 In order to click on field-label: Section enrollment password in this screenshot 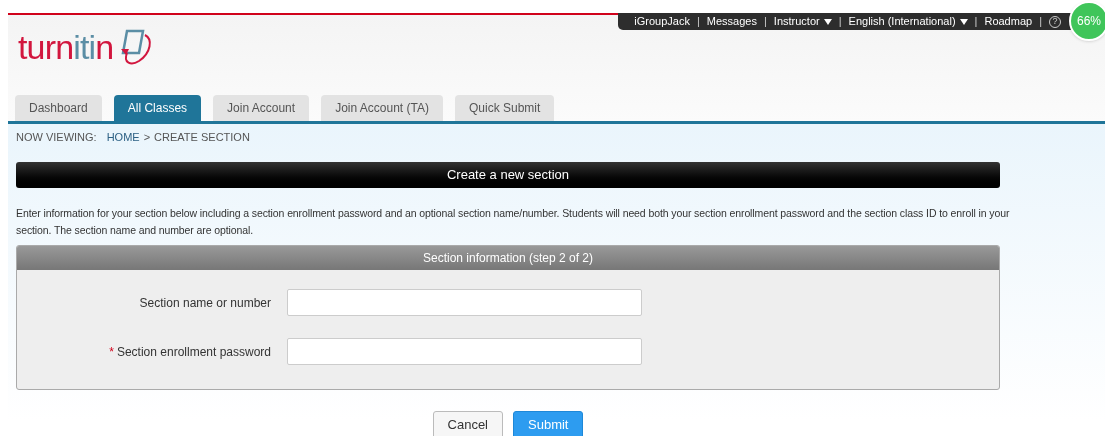, I will do `click(193, 352)`.